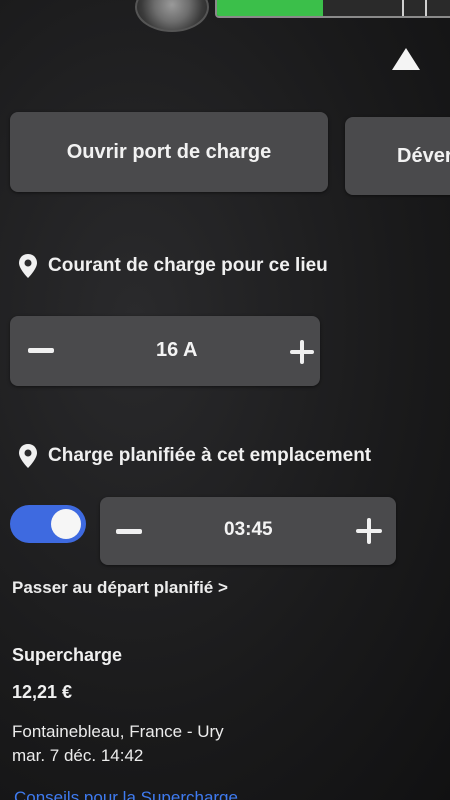 The image size is (450, 800). I want to click on session-location: Fontainebleau, France - Ury, so click(118, 731).